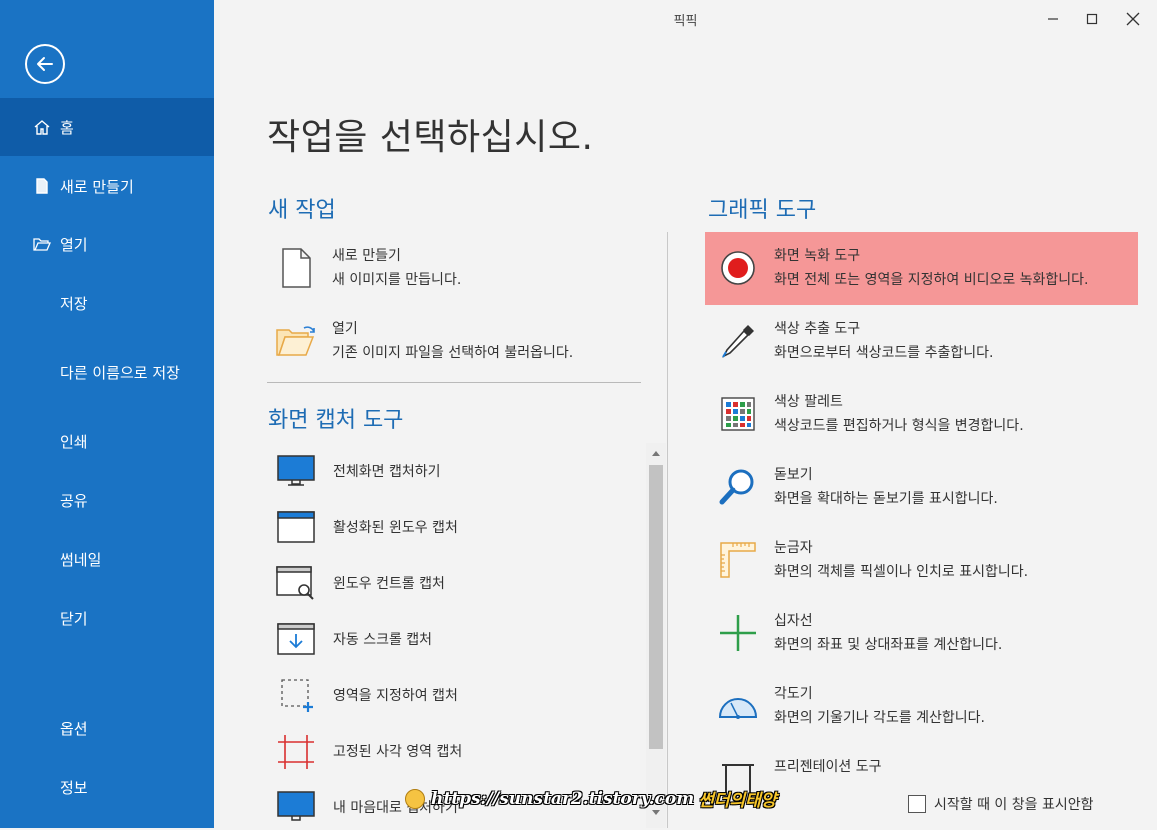  I want to click on sidebar-item-open: 열기, so click(107, 244).